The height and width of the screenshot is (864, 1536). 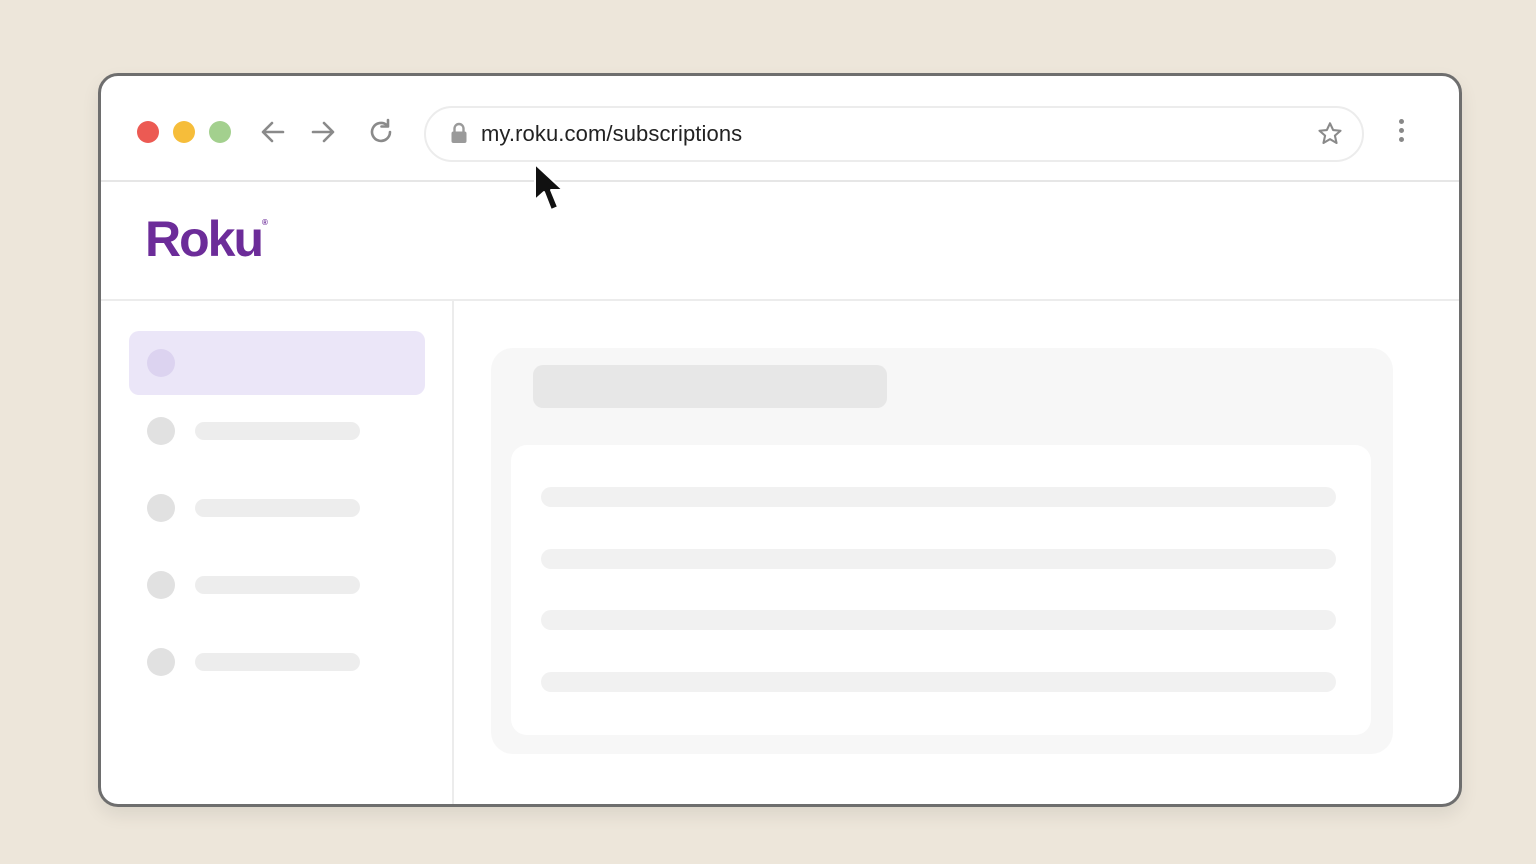 I want to click on card-title-placeholder, so click(x=710, y=386).